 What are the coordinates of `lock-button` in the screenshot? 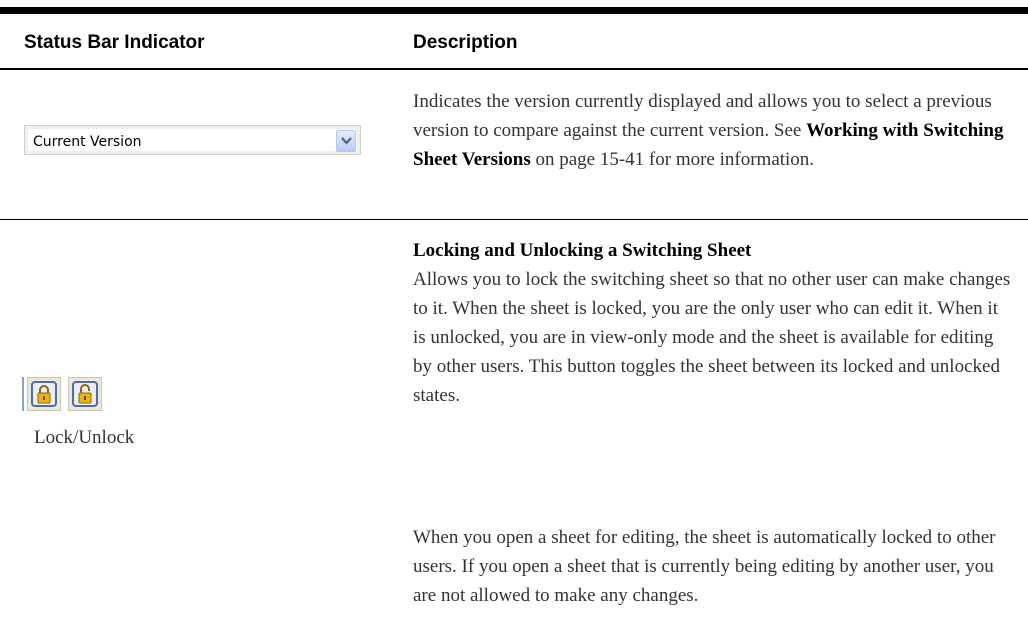 It's located at (44, 394).